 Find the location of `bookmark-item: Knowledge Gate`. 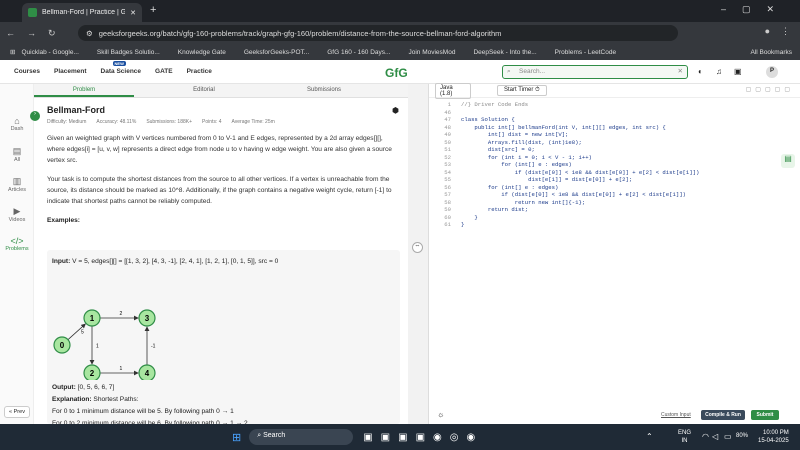

bookmark-item: Knowledge Gate is located at coordinates (202, 52).